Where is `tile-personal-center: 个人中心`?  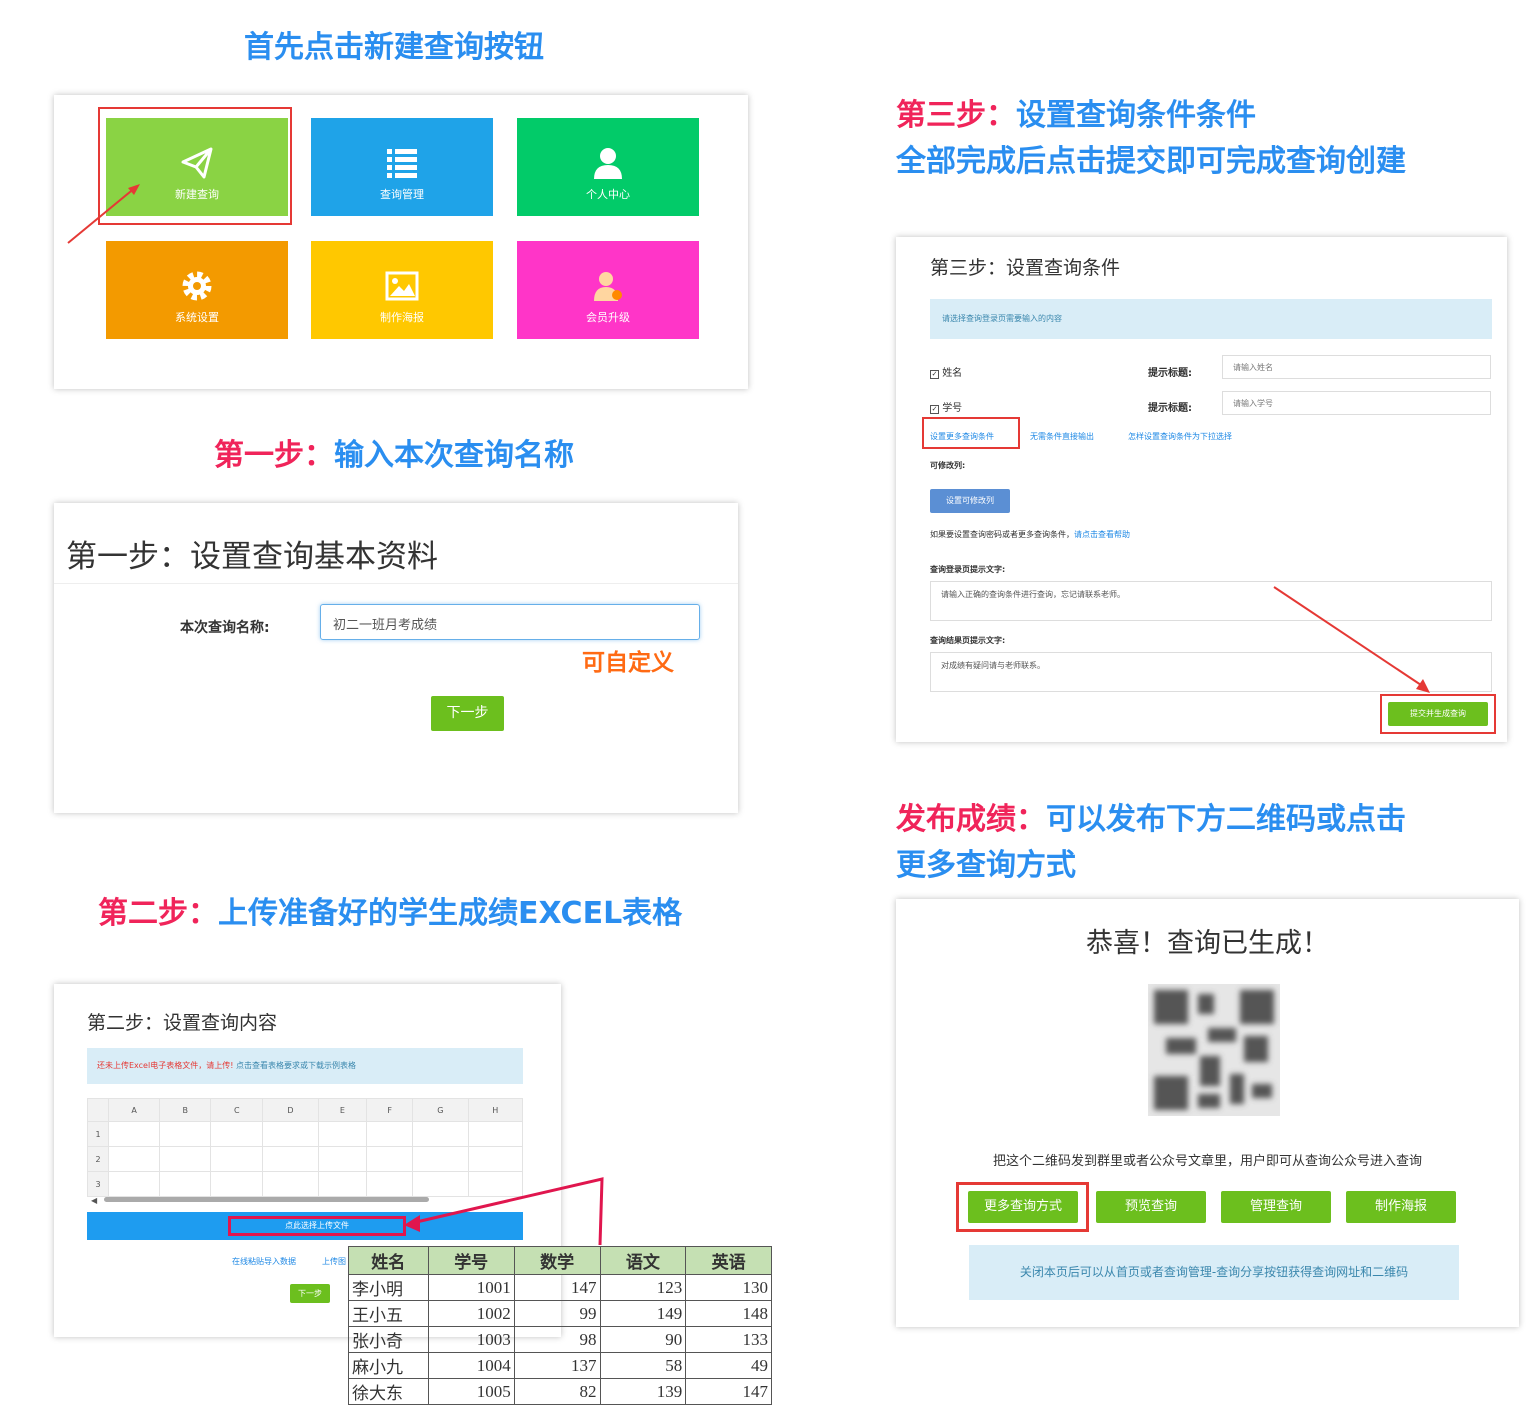 tile-personal-center: 个人中心 is located at coordinates (608, 167).